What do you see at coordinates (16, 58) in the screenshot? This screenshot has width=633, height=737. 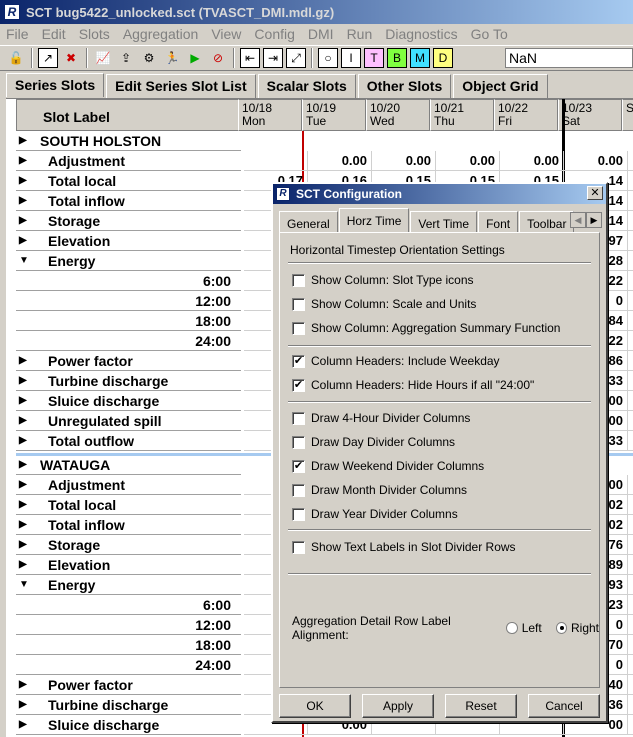 I see `lock-icon: 🔓` at bounding box center [16, 58].